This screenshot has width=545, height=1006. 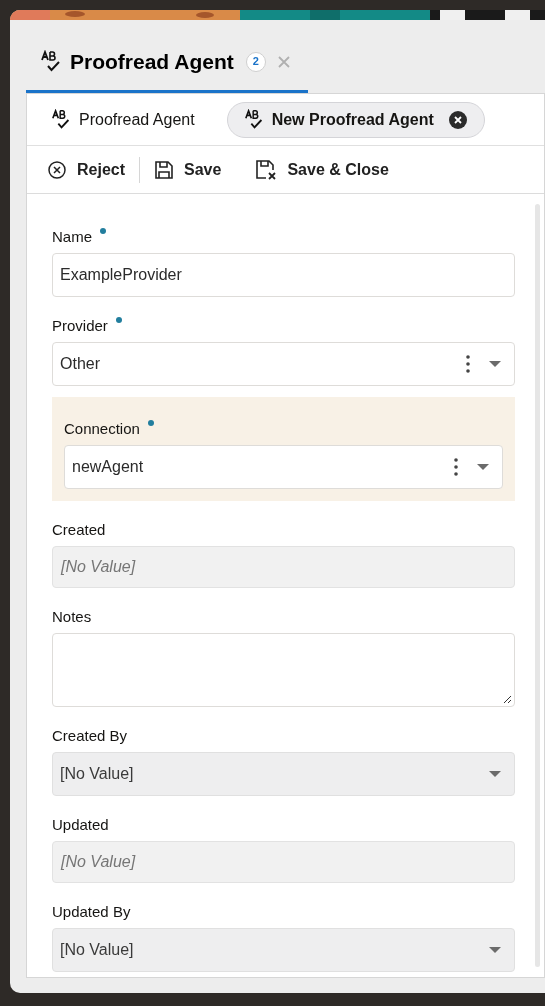 I want to click on field-label: Updated By, so click(x=91, y=912).